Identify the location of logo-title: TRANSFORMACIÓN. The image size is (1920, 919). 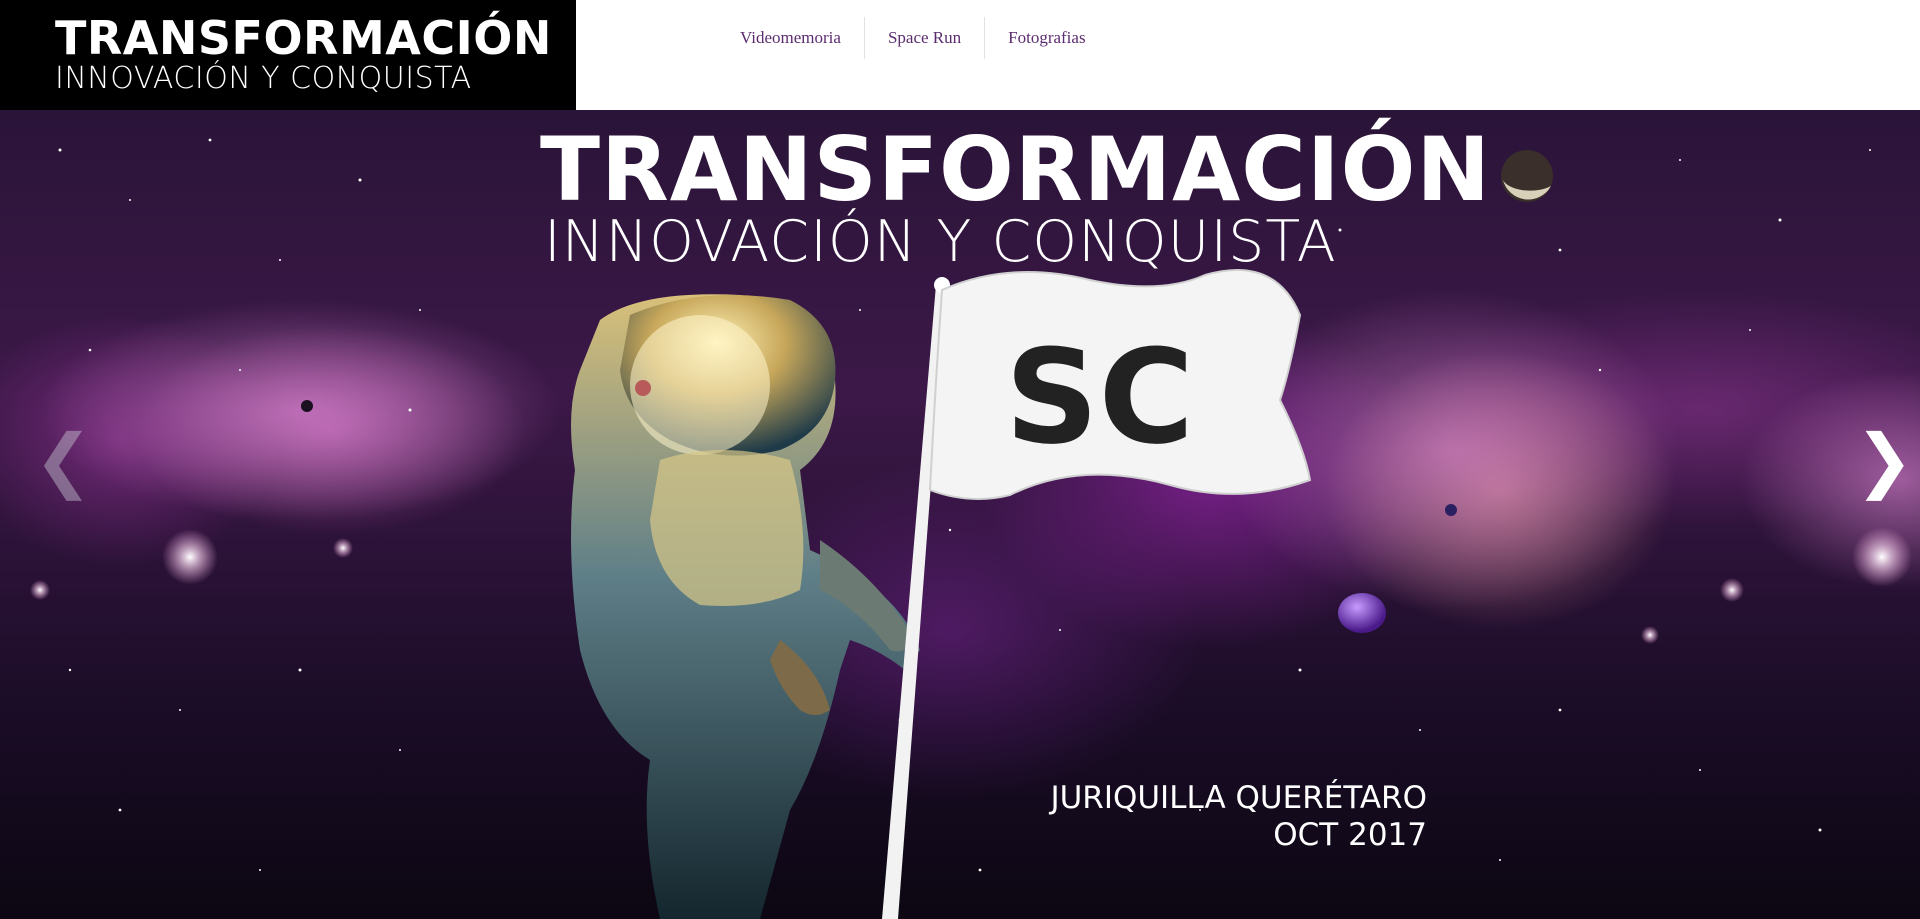
(303, 38).